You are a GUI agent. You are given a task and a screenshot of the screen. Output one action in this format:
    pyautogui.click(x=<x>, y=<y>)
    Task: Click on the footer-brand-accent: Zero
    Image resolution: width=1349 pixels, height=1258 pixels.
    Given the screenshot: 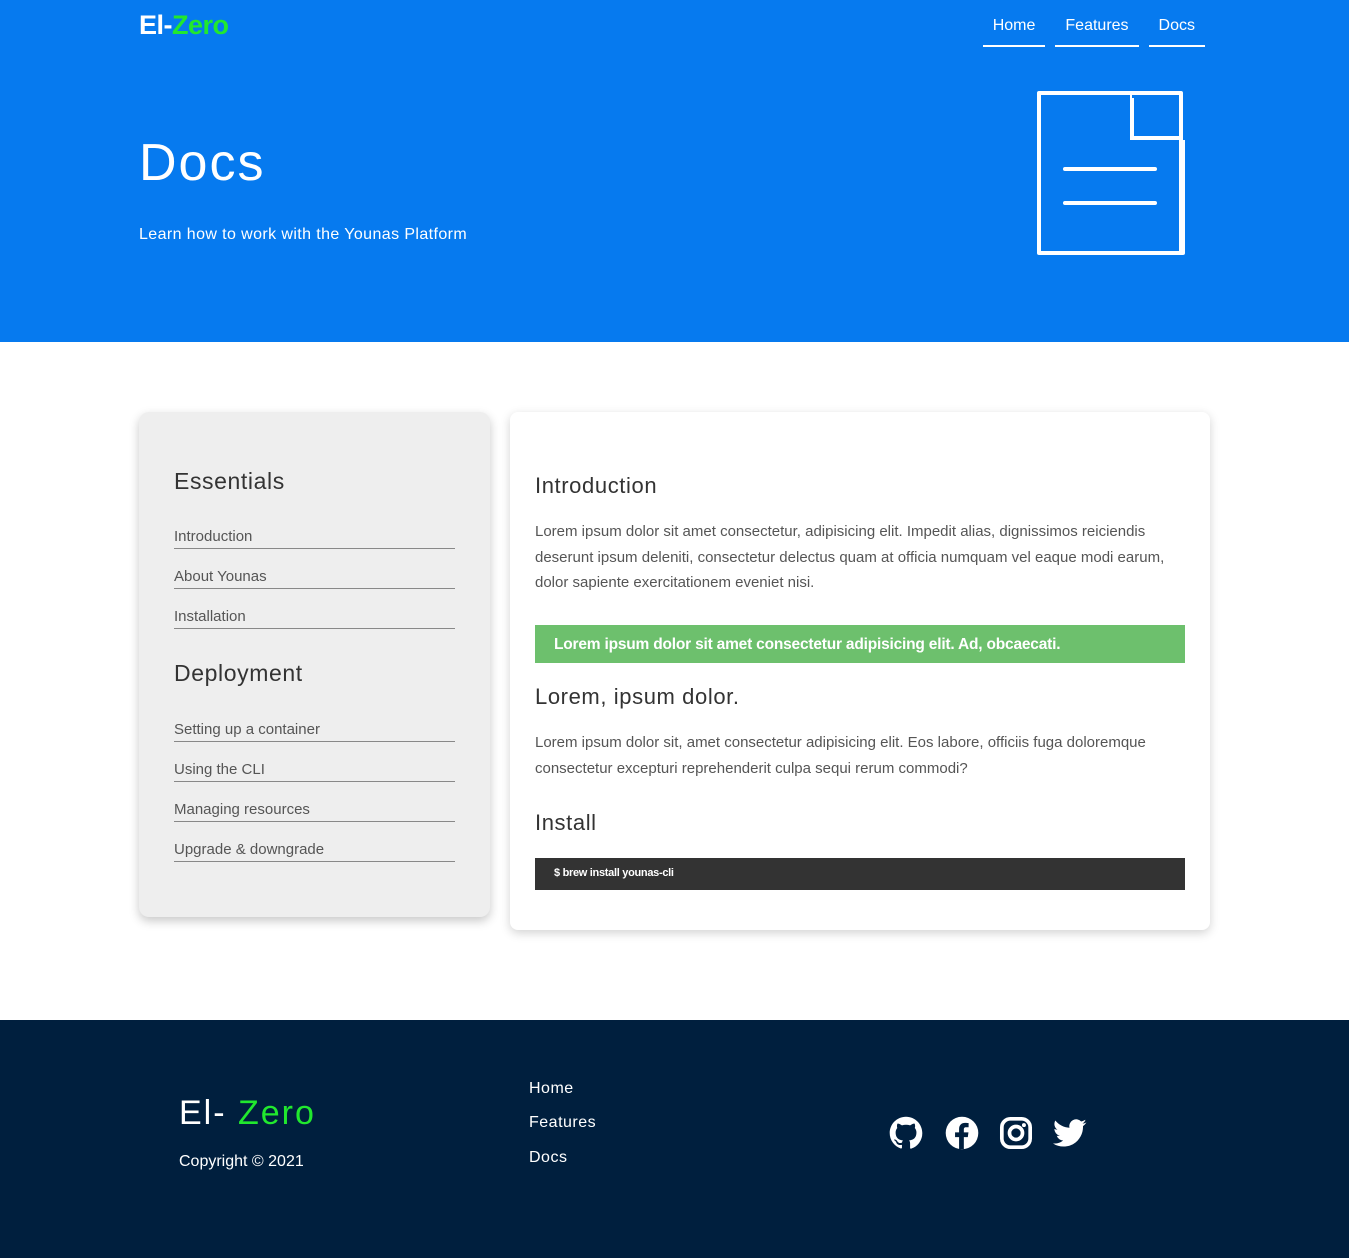 What is the action you would take?
    pyautogui.click(x=277, y=1113)
    